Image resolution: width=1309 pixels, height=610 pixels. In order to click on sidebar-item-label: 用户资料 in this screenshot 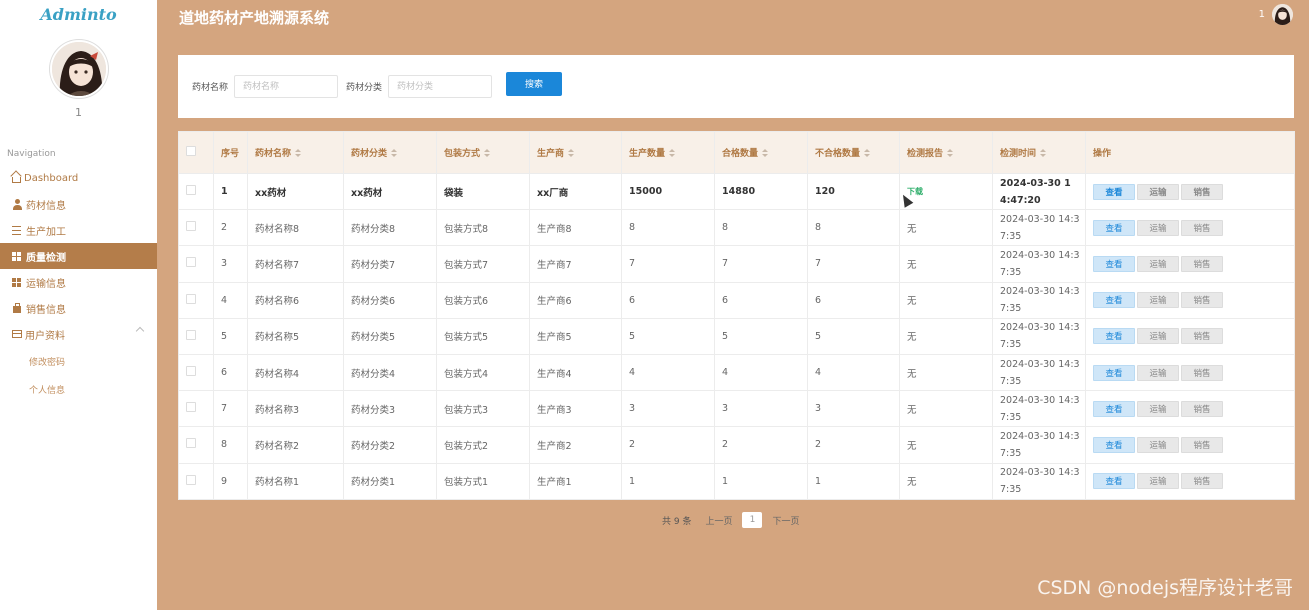, I will do `click(45, 336)`.